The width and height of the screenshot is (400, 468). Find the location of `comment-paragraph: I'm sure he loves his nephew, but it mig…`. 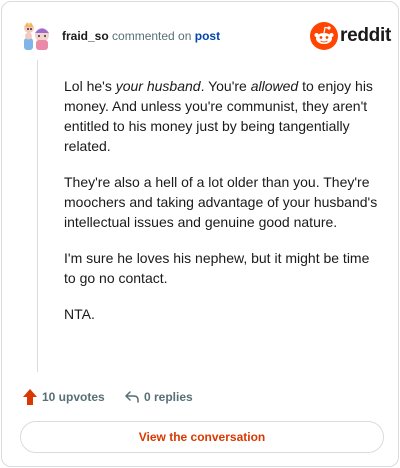

comment-paragraph: I'm sure he loves his nephew, but it mig… is located at coordinates (217, 268).